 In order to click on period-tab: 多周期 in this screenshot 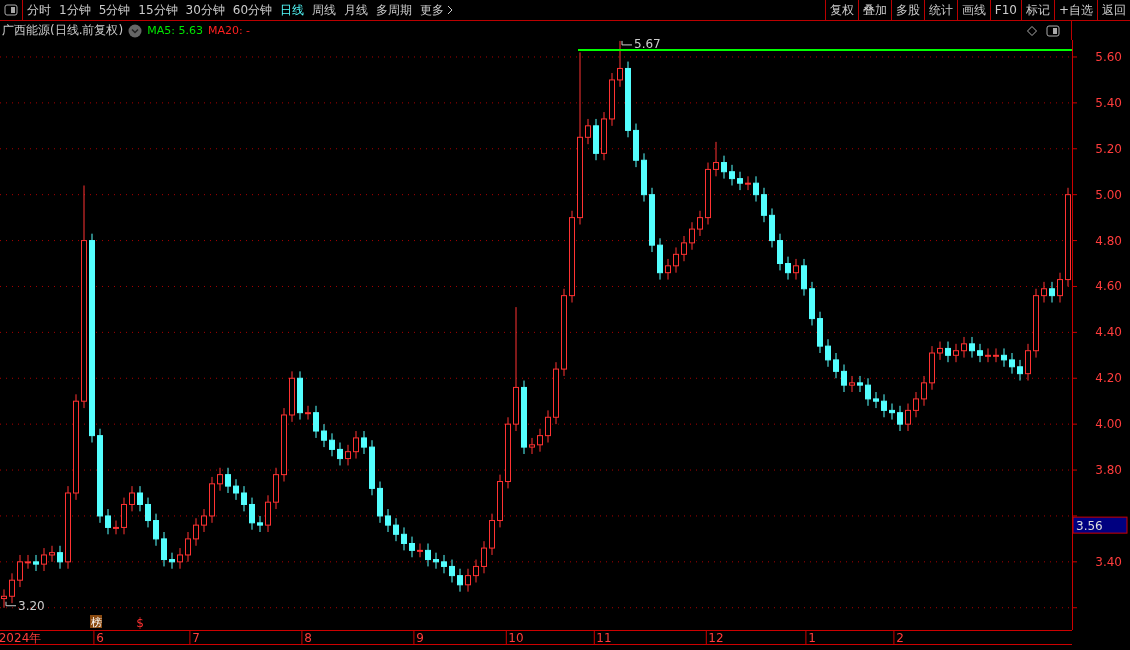, I will do `click(394, 10)`.